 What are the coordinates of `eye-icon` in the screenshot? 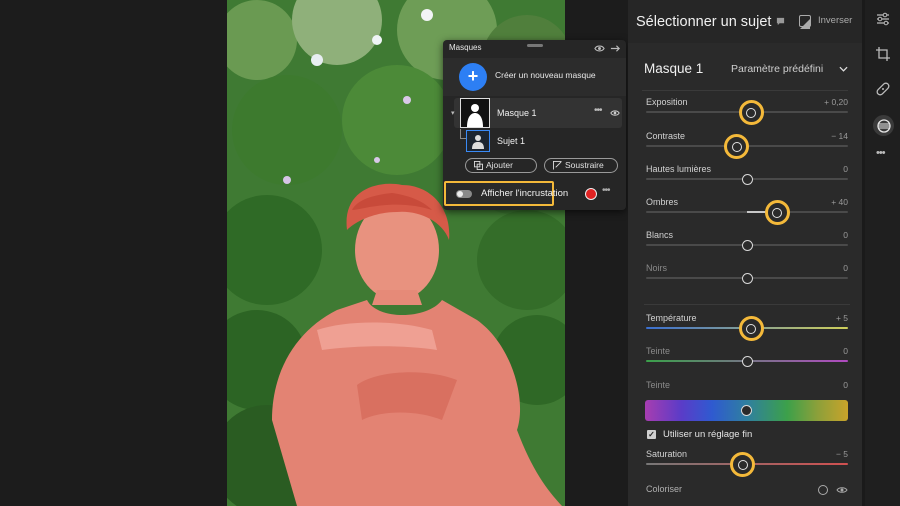 It's located at (599, 48).